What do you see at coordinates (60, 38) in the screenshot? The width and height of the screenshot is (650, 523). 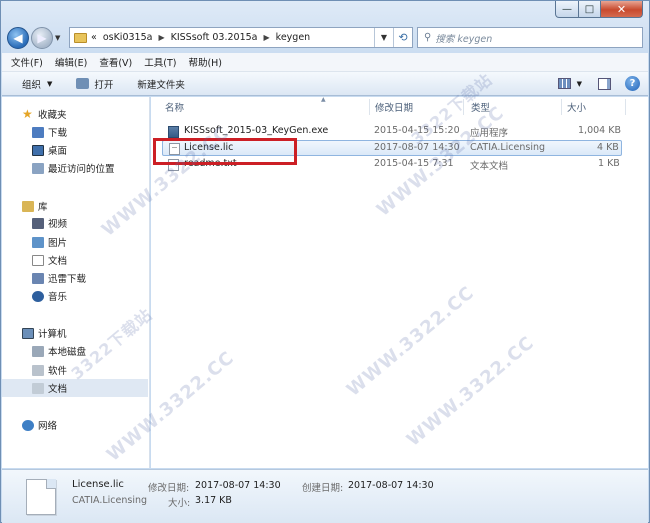 I see `recent-pages-dropdown: ▼` at bounding box center [60, 38].